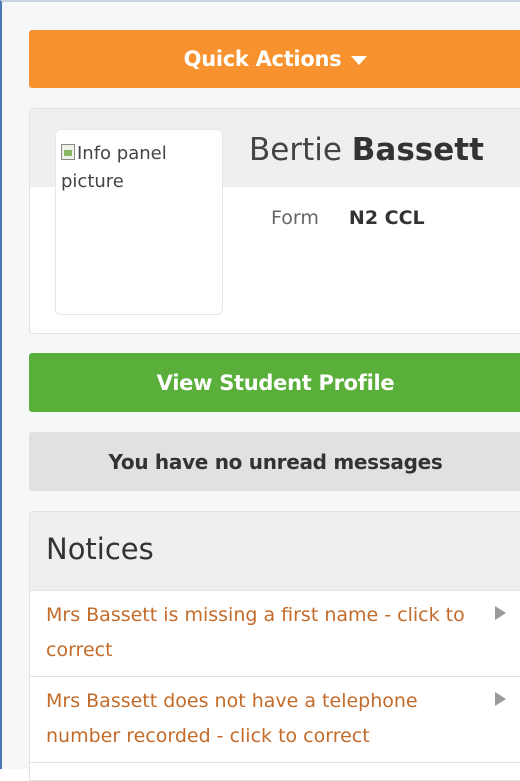 The width and height of the screenshot is (520, 781). Describe the element at coordinates (68, 152) in the screenshot. I see `broken-image-icon` at that location.